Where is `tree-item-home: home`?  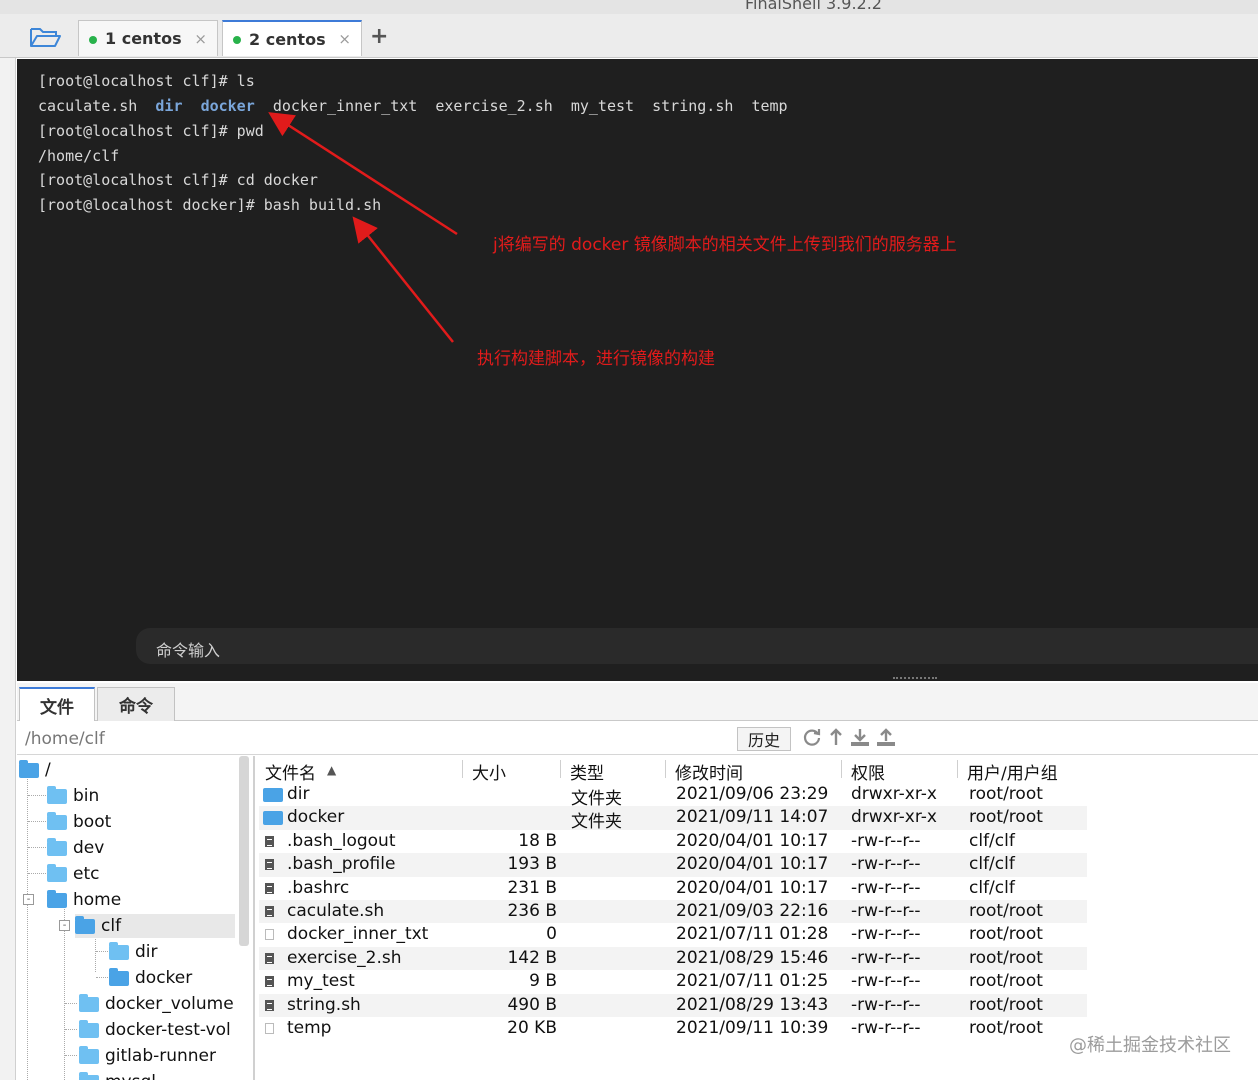
tree-item-home: home is located at coordinates (84, 900).